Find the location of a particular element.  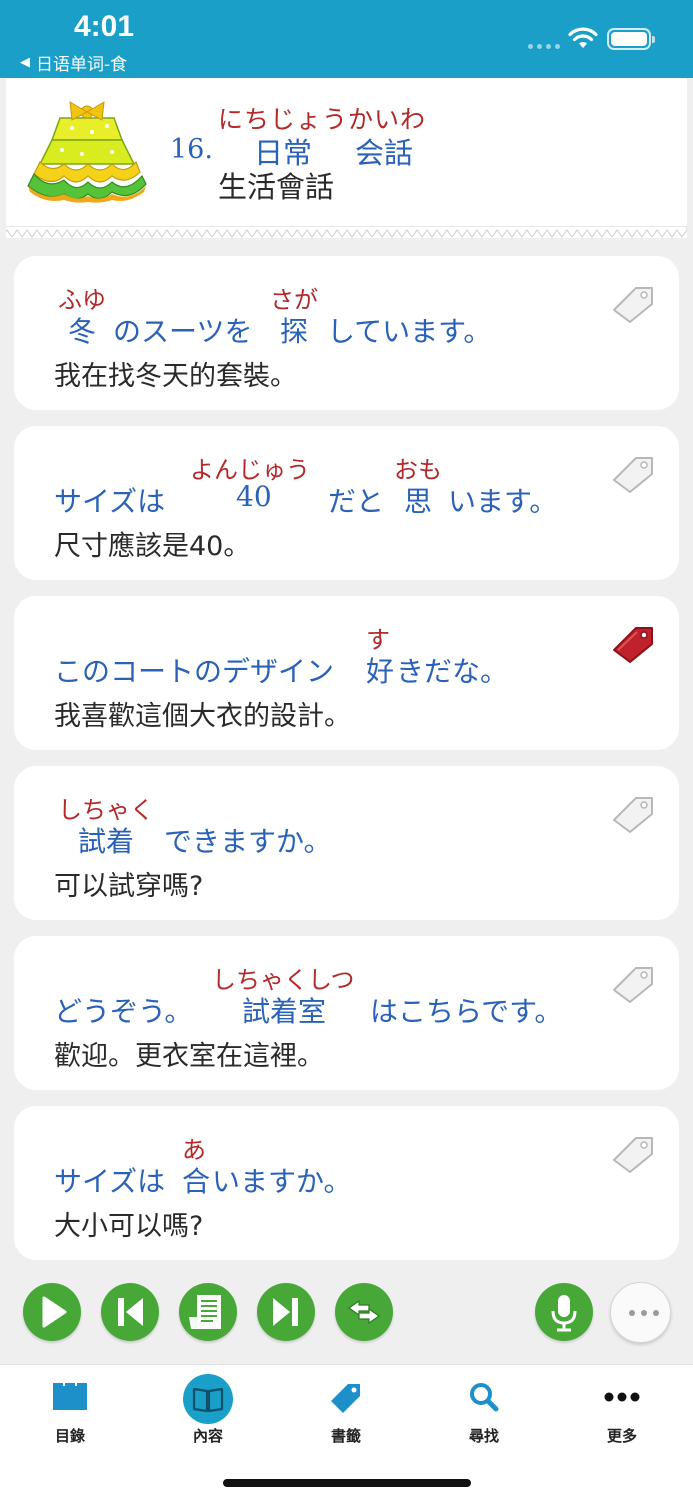

japanese-text: いますか。 is located at coordinates (282, 1181).